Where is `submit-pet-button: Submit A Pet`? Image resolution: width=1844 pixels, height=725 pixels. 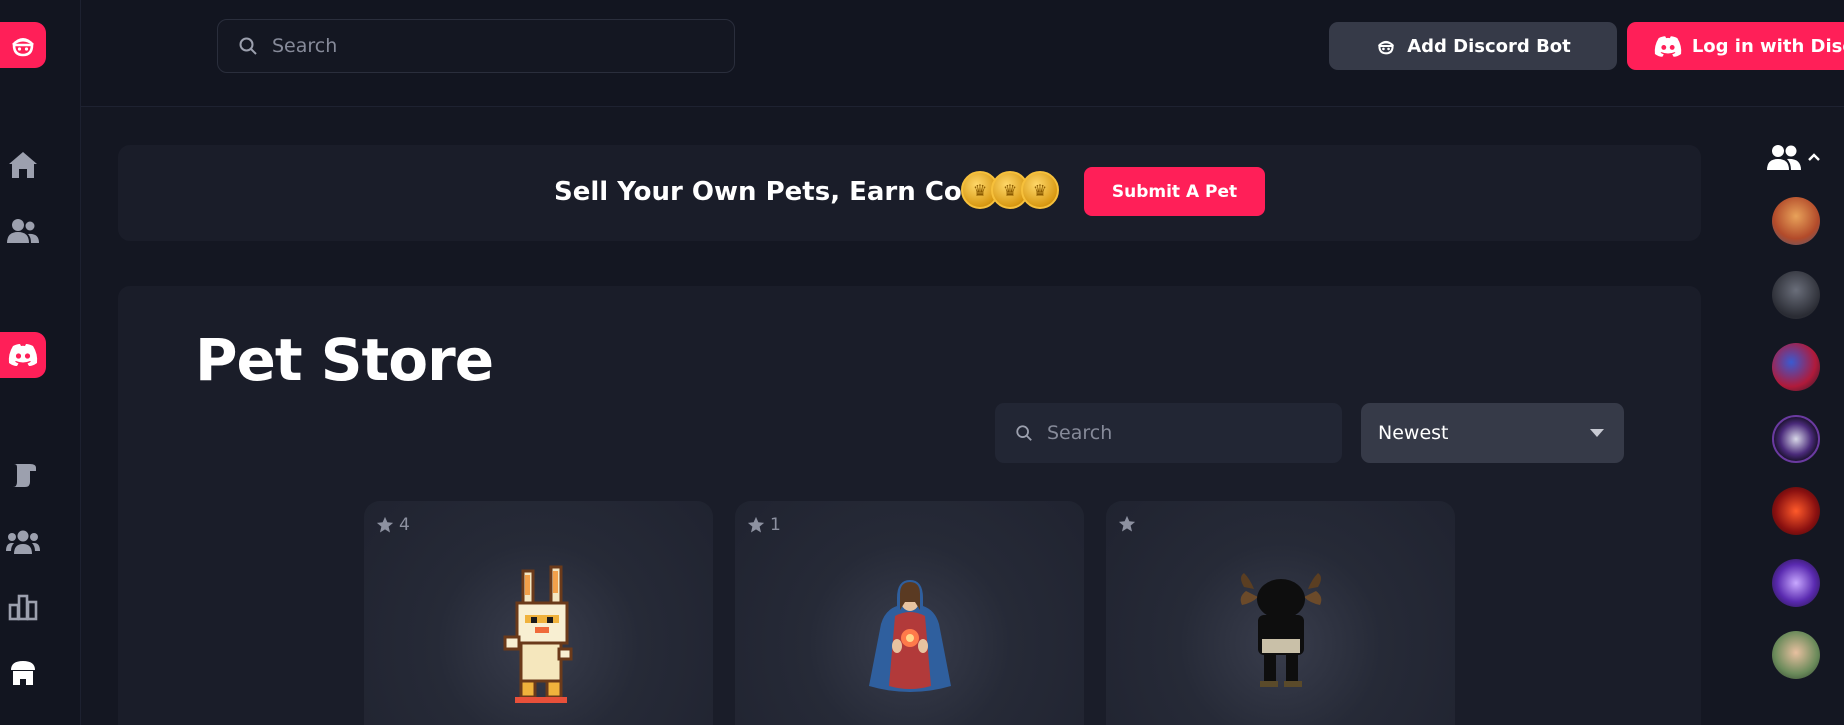 submit-pet-button: Submit A Pet is located at coordinates (1174, 191).